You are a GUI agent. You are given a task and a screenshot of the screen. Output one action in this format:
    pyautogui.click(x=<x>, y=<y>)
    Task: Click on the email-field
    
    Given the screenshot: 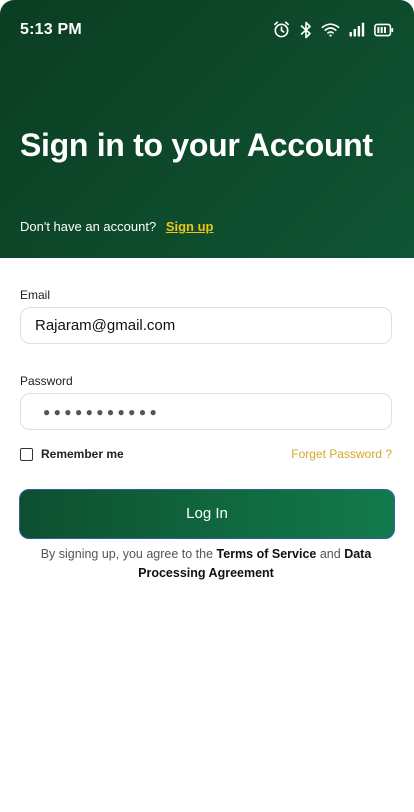 What is the action you would take?
    pyautogui.click(x=206, y=325)
    